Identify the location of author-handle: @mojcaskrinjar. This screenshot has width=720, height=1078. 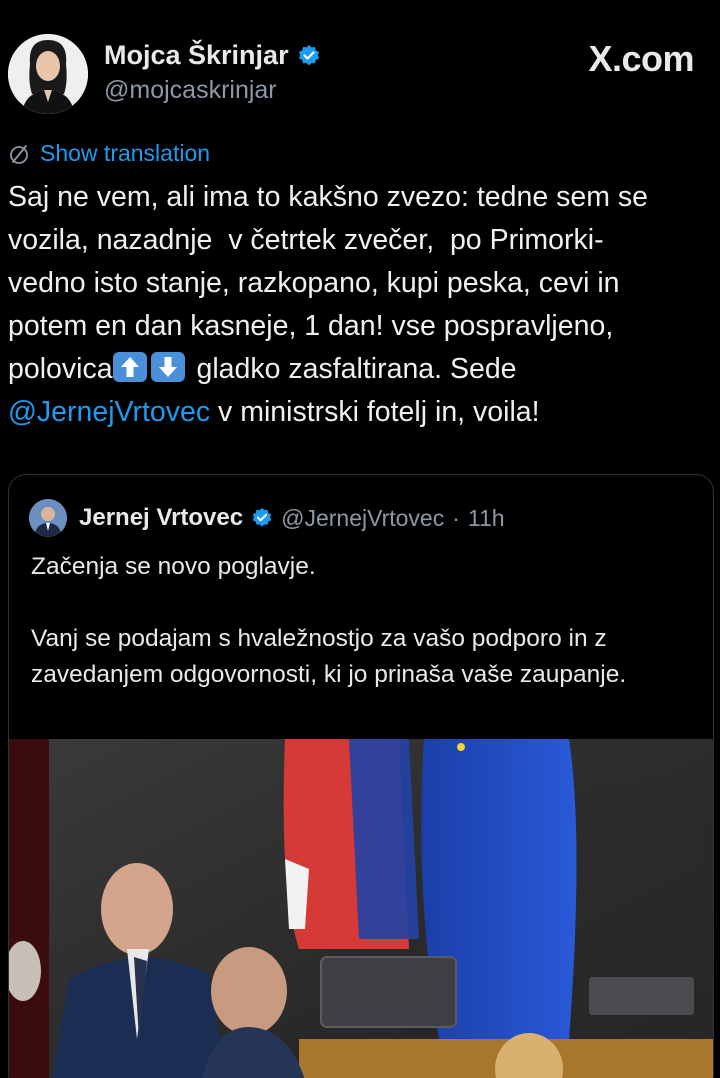
(190, 90).